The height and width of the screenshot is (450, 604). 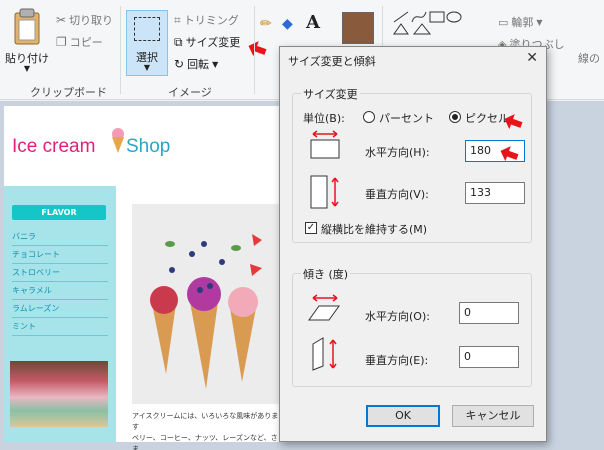 What do you see at coordinates (287, 24) in the screenshot?
I see `fill-bucket-icon: ◆` at bounding box center [287, 24].